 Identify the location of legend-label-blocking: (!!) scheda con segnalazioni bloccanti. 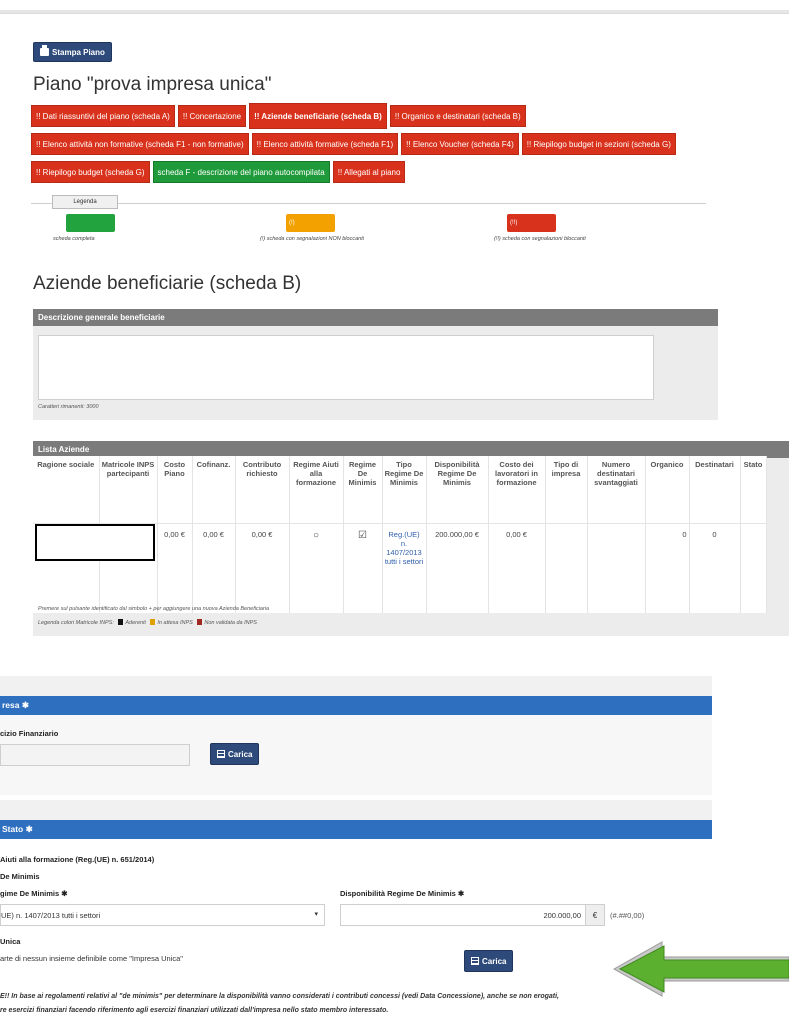
(540, 239).